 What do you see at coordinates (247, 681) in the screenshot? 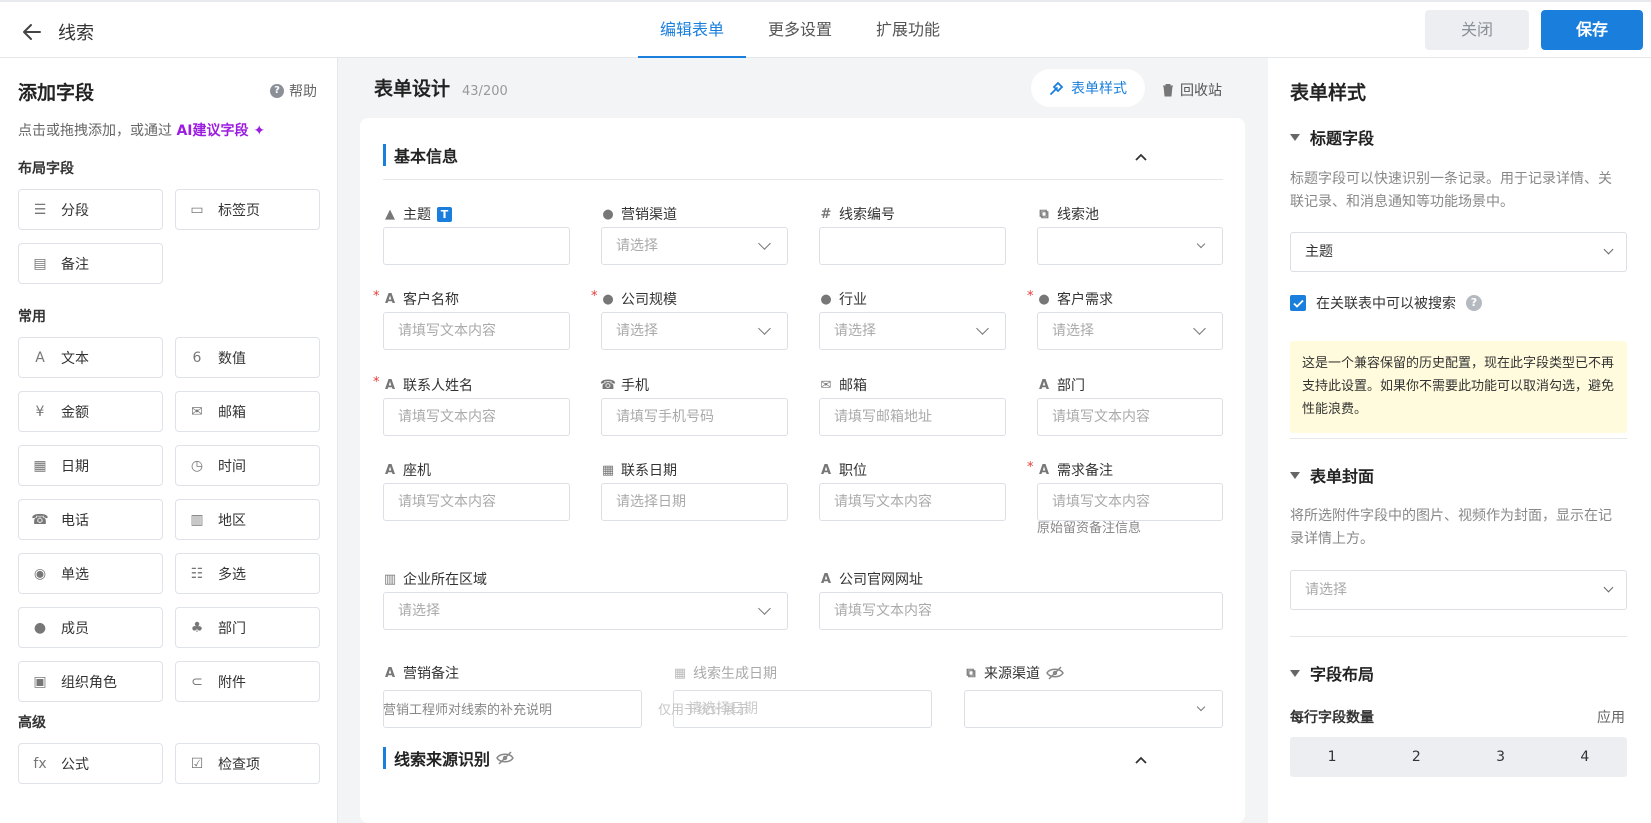
I see `add-field-attachment: ⊂ 附件` at bounding box center [247, 681].